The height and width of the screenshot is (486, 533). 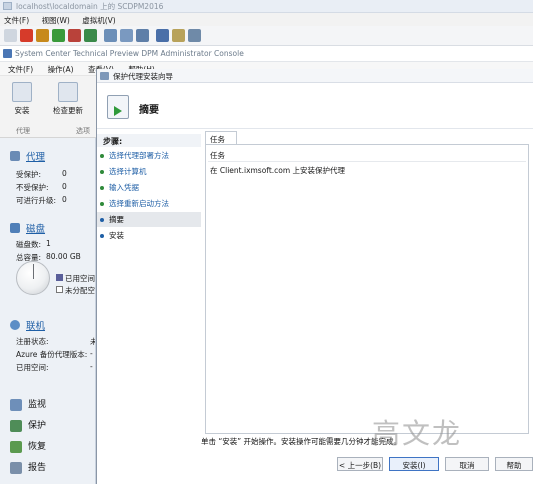 I want to click on vm-menu-vm: 虚拟机(V), so click(x=98, y=20).